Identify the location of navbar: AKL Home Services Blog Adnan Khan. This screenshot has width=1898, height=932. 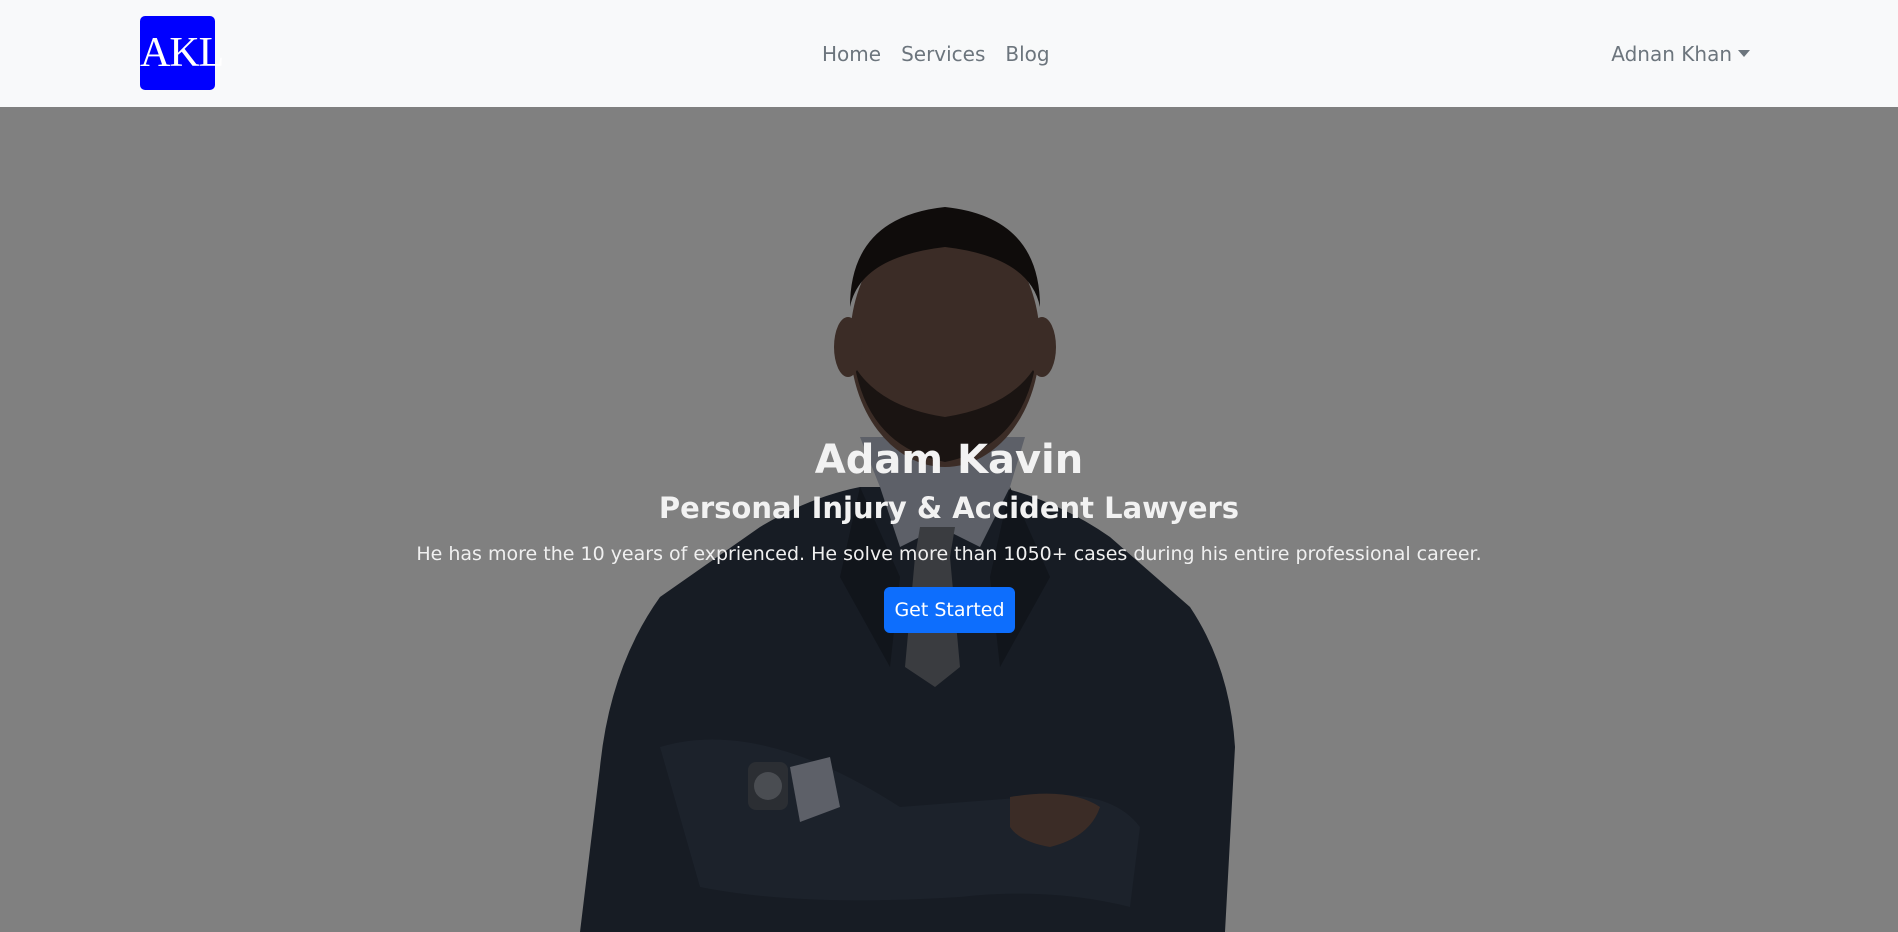
(949, 53).